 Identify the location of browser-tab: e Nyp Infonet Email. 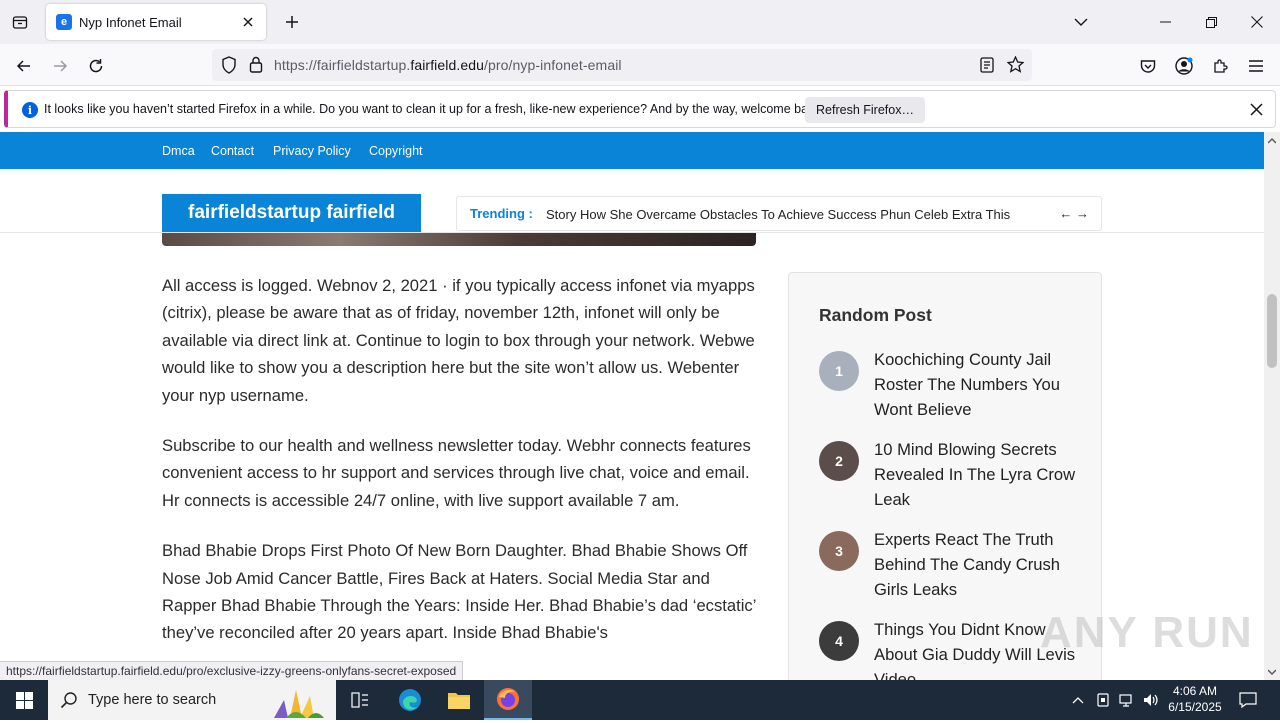
(156, 22).